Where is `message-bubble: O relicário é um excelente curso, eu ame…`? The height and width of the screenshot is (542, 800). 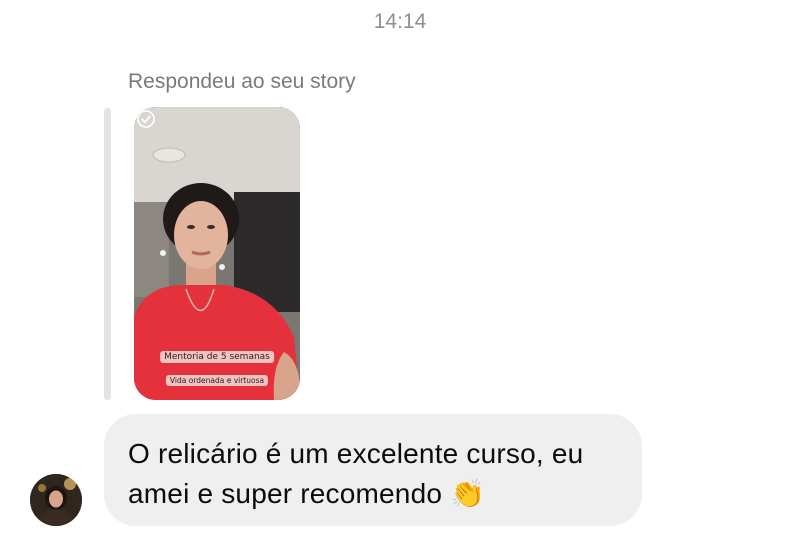
message-bubble: O relicário é um excelente curso, eu ame… is located at coordinates (373, 470).